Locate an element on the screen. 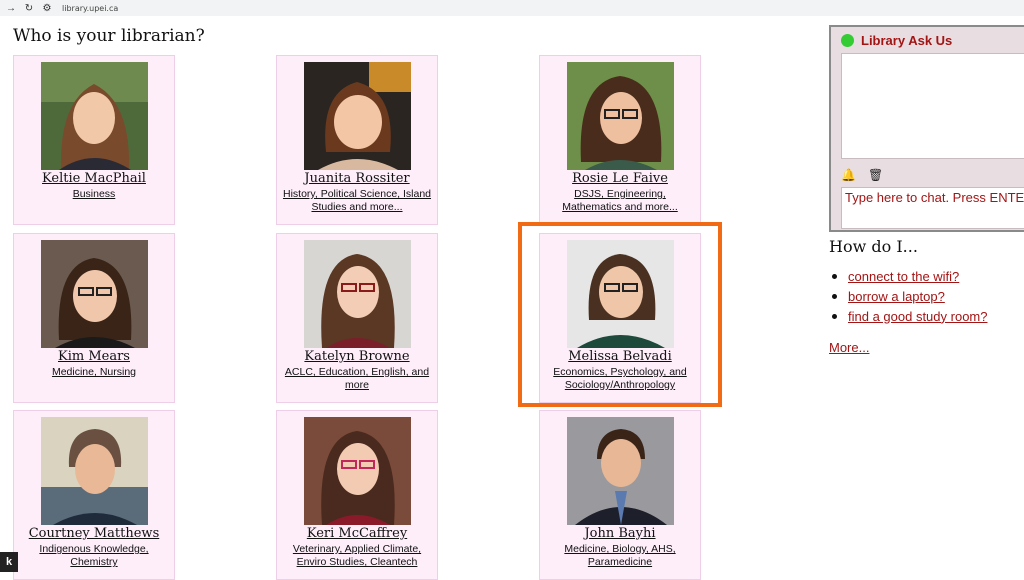  corner-tab: k is located at coordinates (9, 562).